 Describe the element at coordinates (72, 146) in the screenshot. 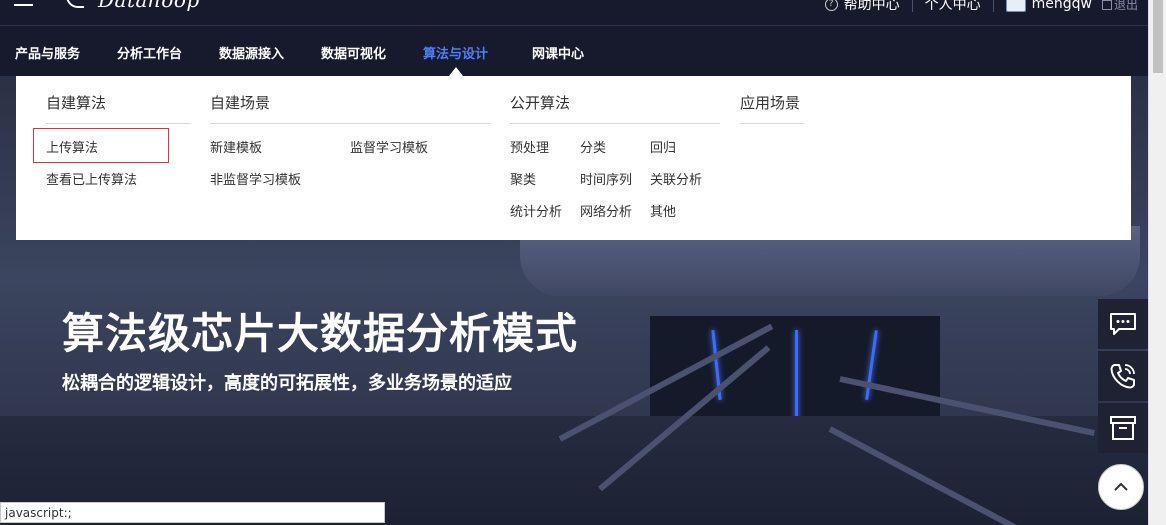

I see `menu-item-upload-algorithm: 上传算法` at that location.